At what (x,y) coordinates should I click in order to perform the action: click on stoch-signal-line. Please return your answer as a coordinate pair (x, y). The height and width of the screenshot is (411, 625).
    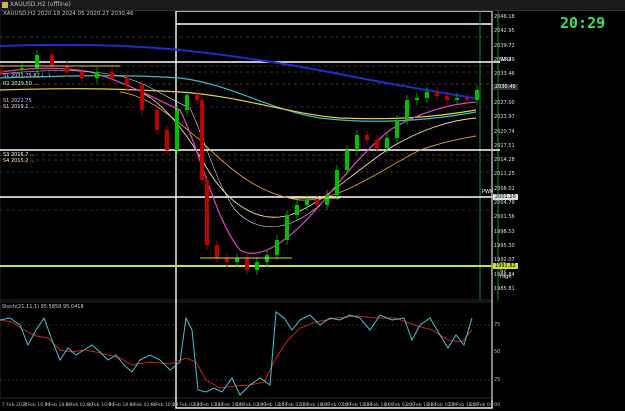
    Looking at the image, I should click on (236, 352).